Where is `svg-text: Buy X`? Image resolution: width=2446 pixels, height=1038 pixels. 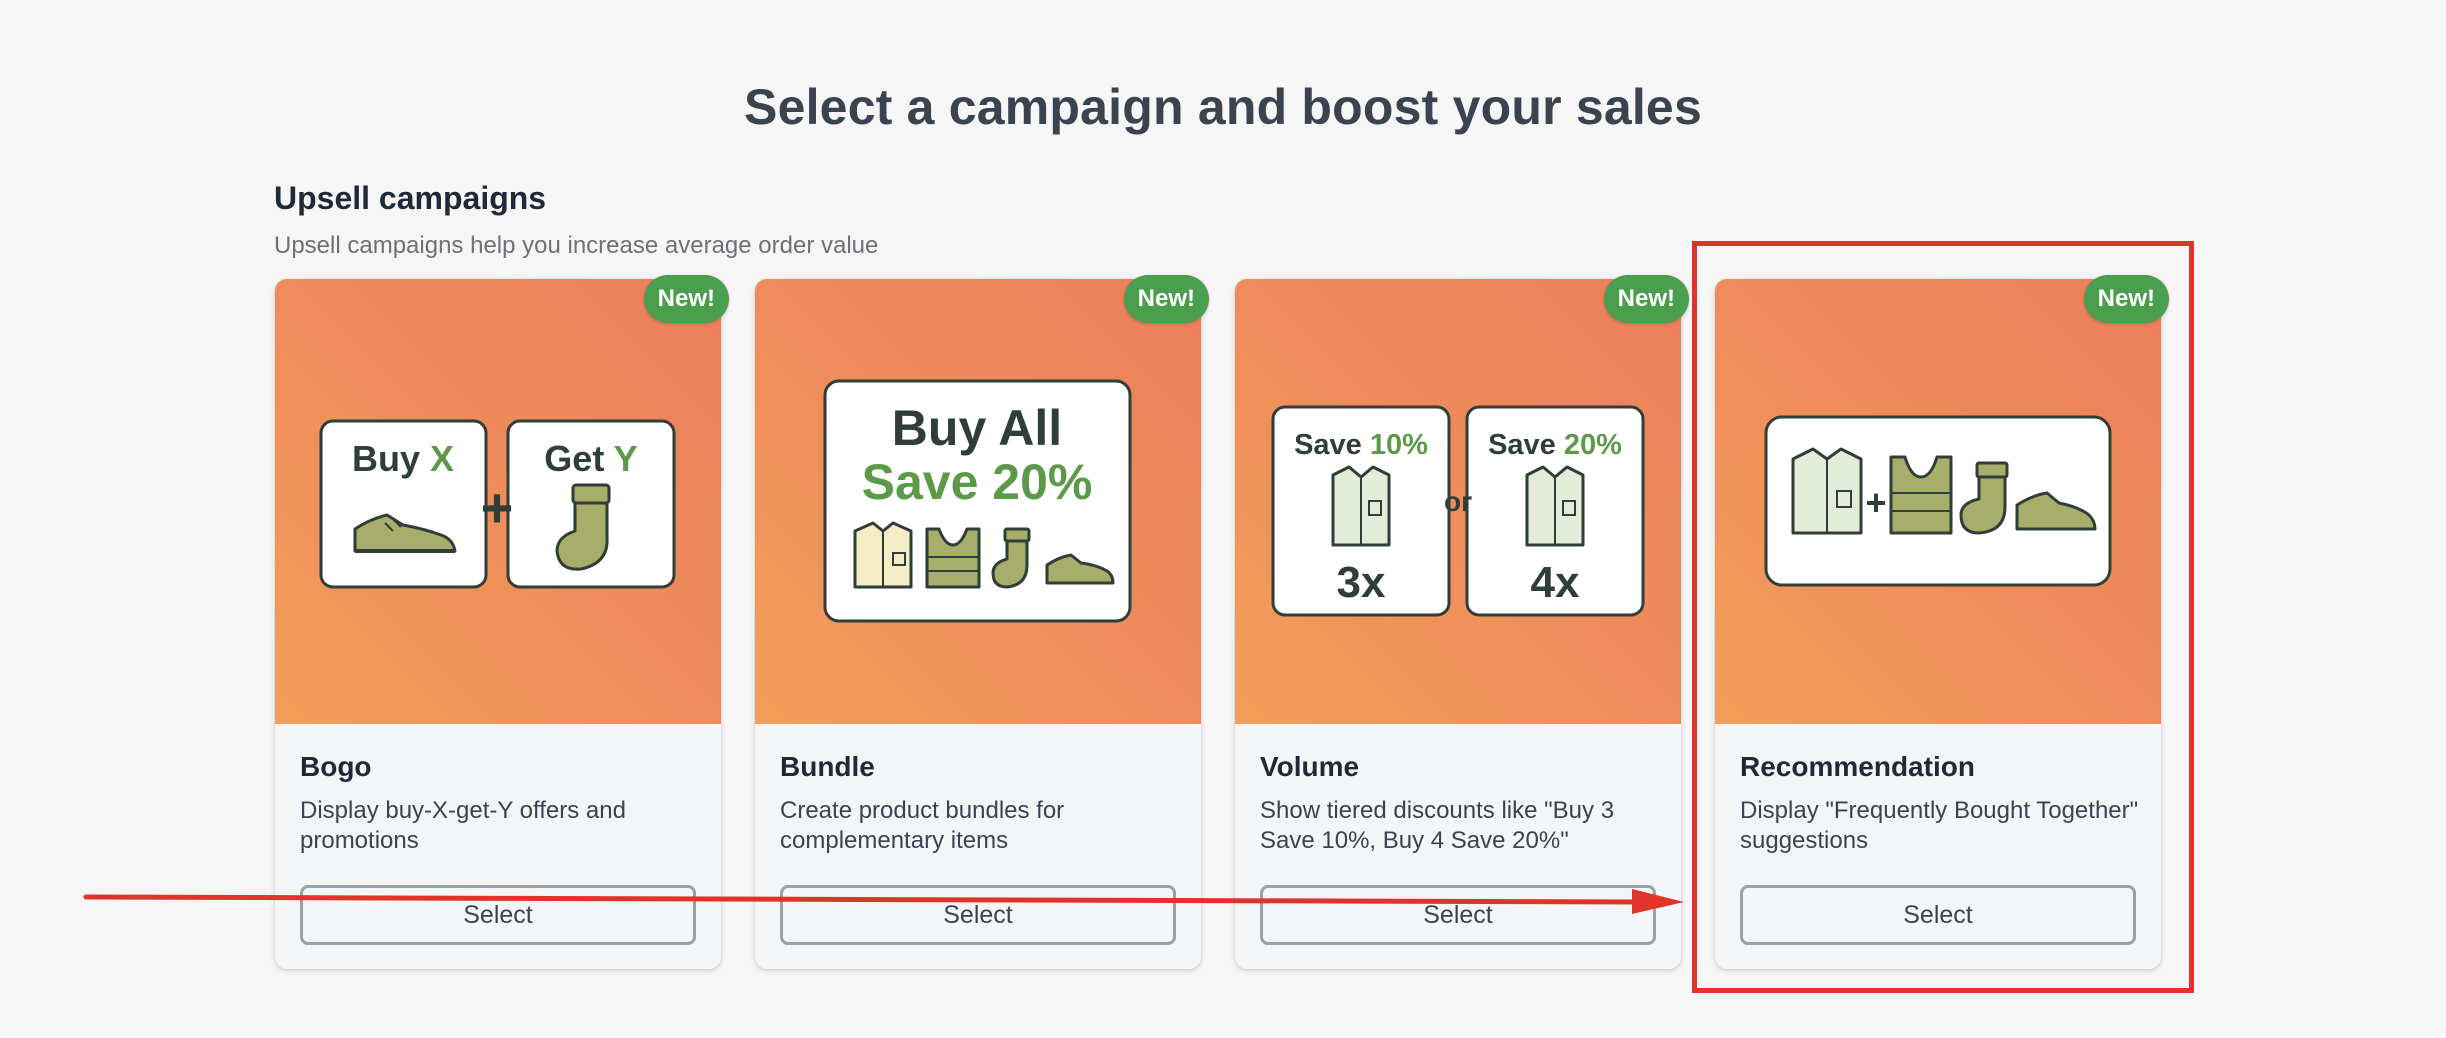
svg-text: Buy X is located at coordinates (403, 458).